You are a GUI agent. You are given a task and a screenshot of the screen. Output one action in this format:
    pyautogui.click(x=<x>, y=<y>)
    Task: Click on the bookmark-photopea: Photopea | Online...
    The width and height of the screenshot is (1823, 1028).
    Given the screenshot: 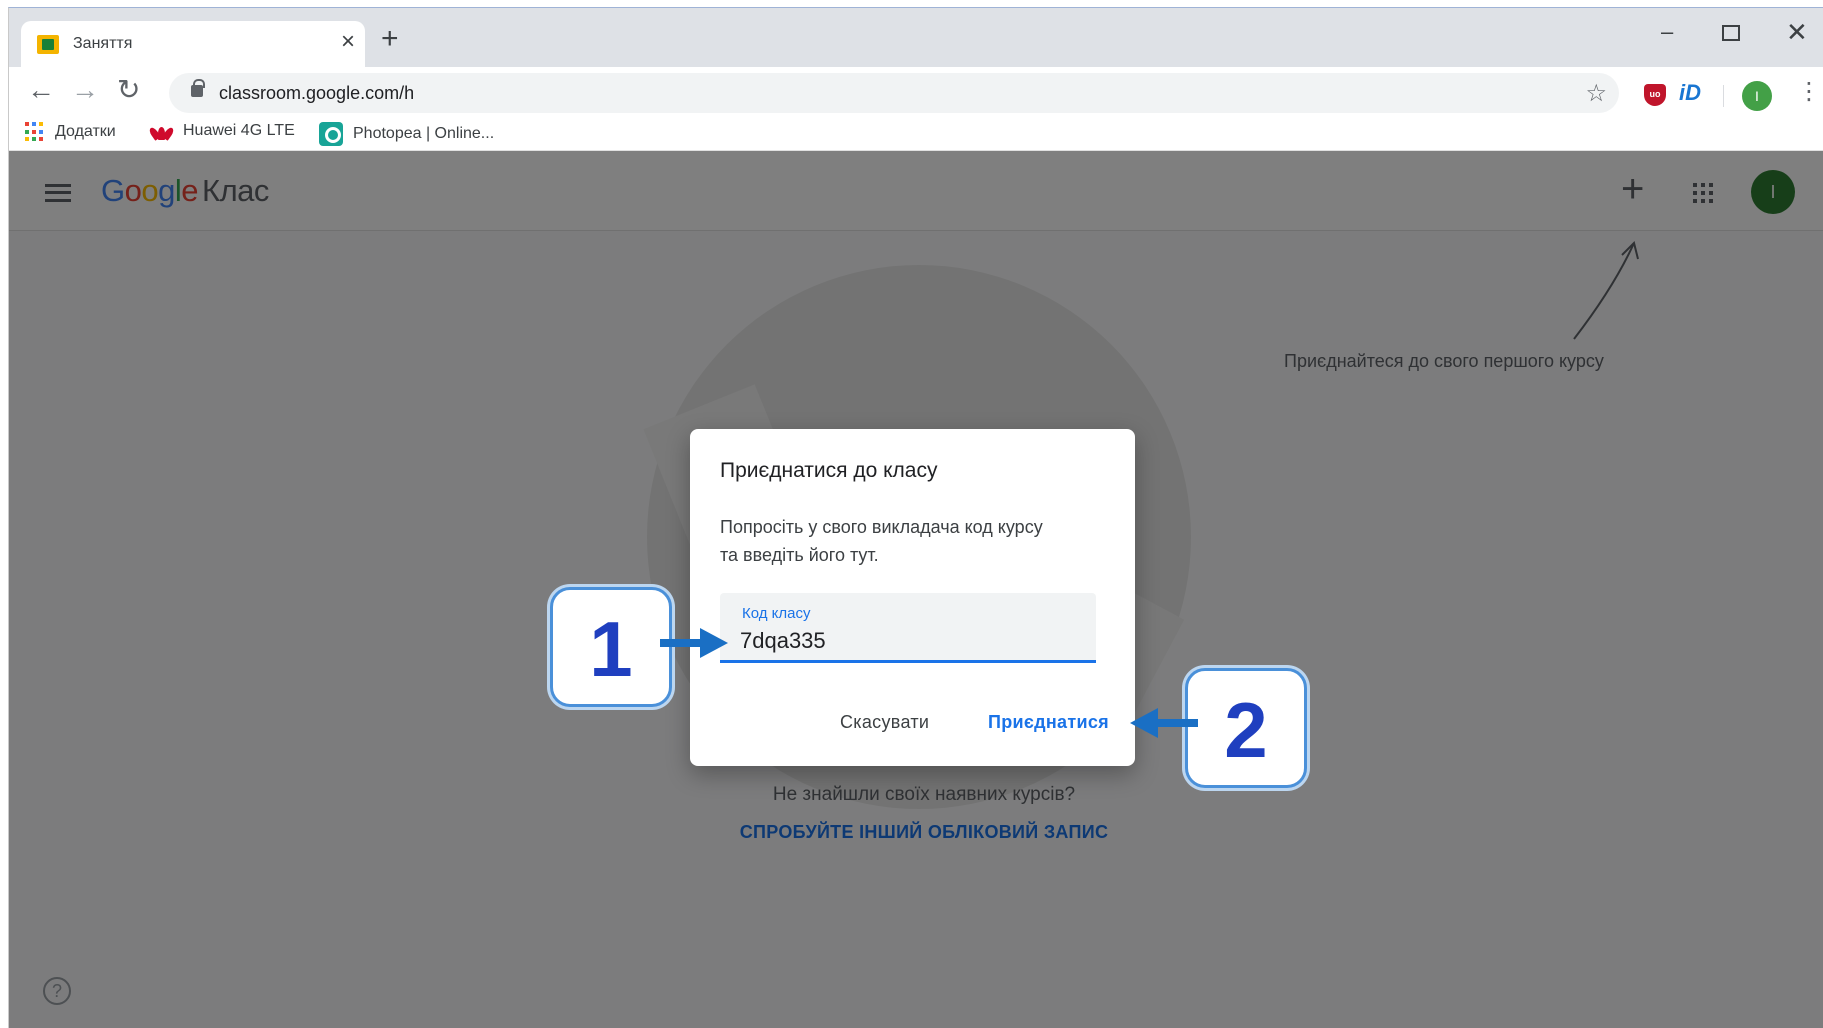 What is the action you would take?
    pyautogui.click(x=406, y=134)
    